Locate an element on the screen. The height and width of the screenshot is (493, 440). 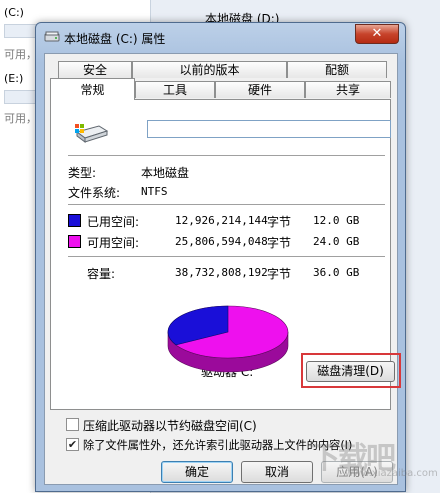
free-space-color-swatch is located at coordinates (74, 241).